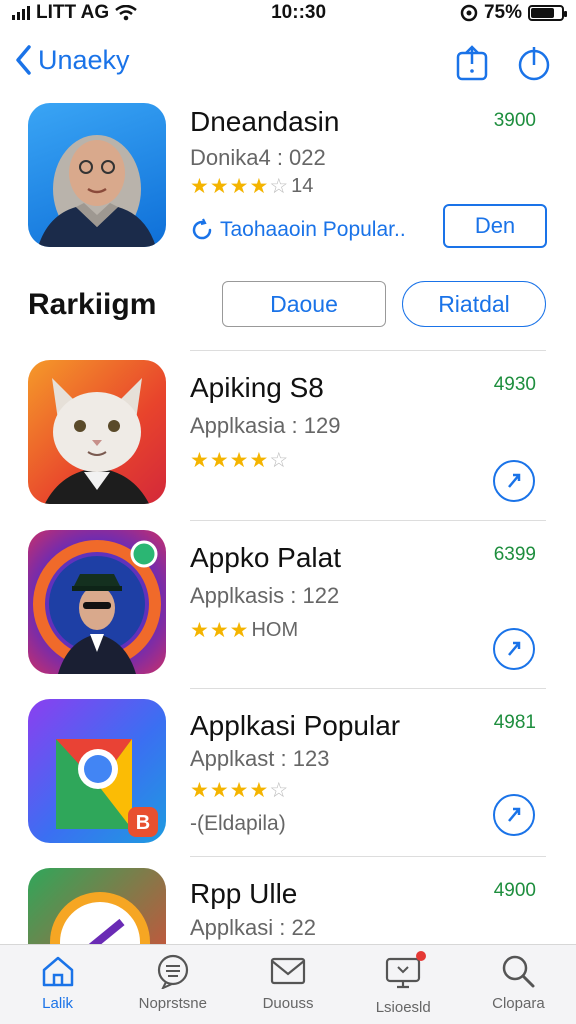 The height and width of the screenshot is (1024, 576). What do you see at coordinates (288, 971) in the screenshot?
I see `mail-icon` at bounding box center [288, 971].